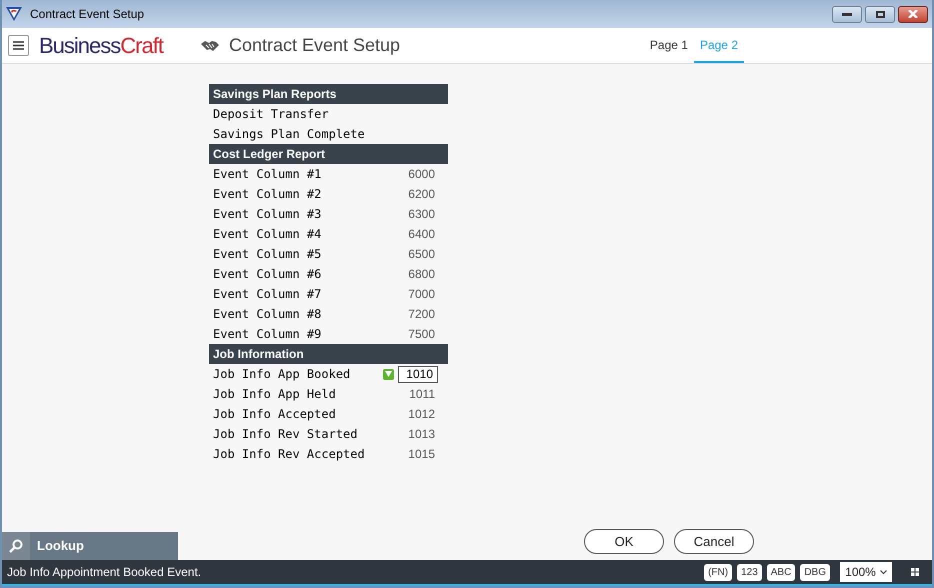 This screenshot has width=934, height=588. I want to click on field-value: 1013, so click(421, 434).